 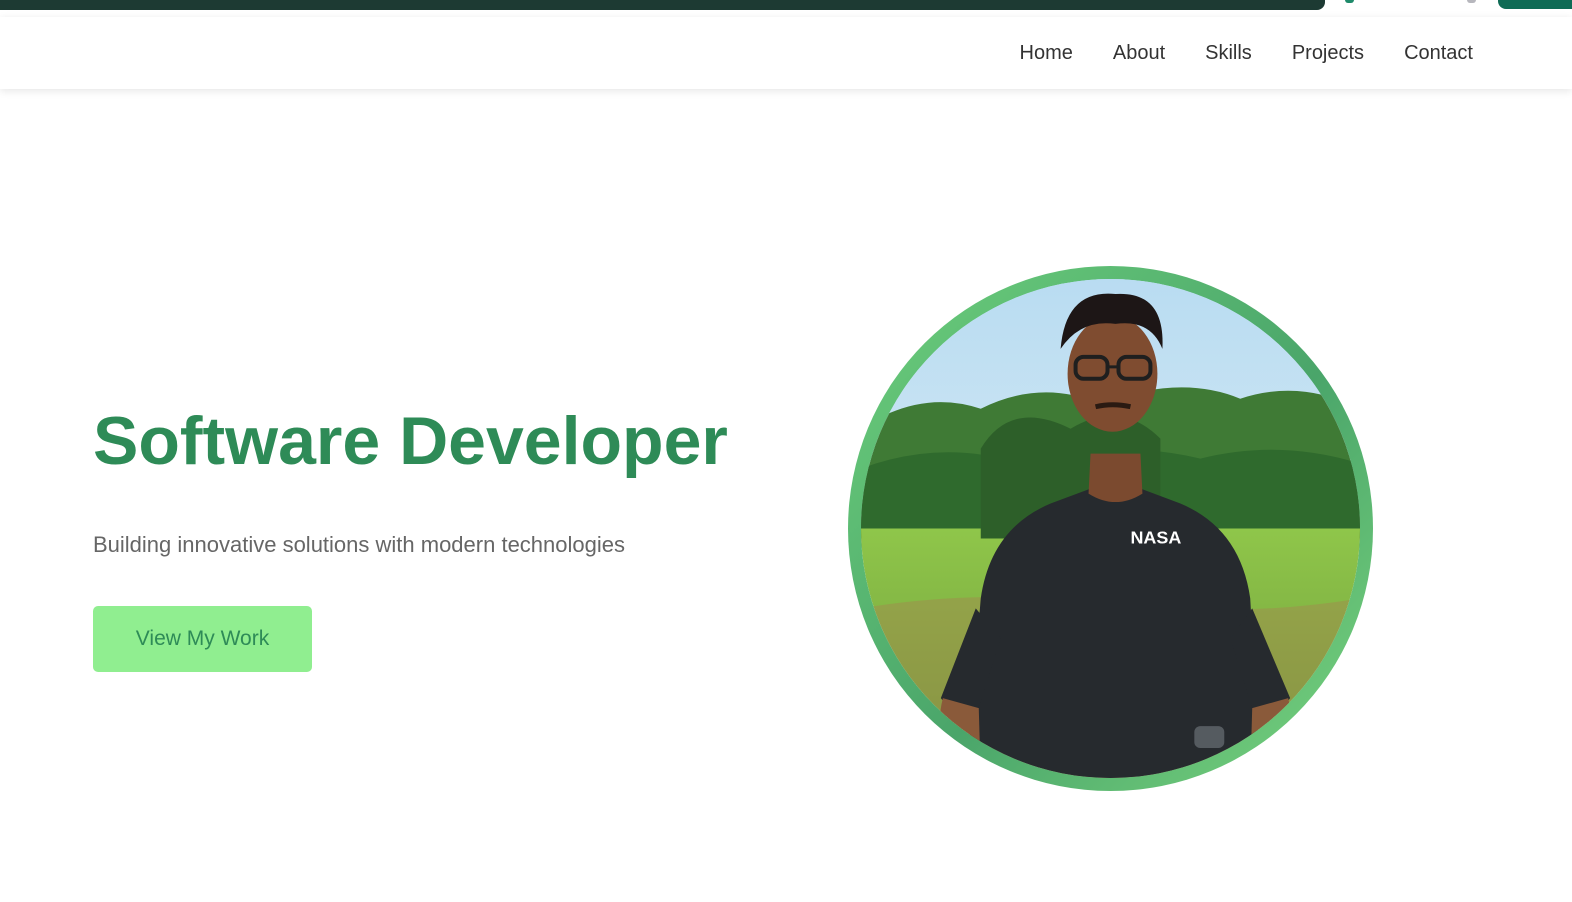 What do you see at coordinates (1349, 1) in the screenshot?
I see `top-icon-fragment` at bounding box center [1349, 1].